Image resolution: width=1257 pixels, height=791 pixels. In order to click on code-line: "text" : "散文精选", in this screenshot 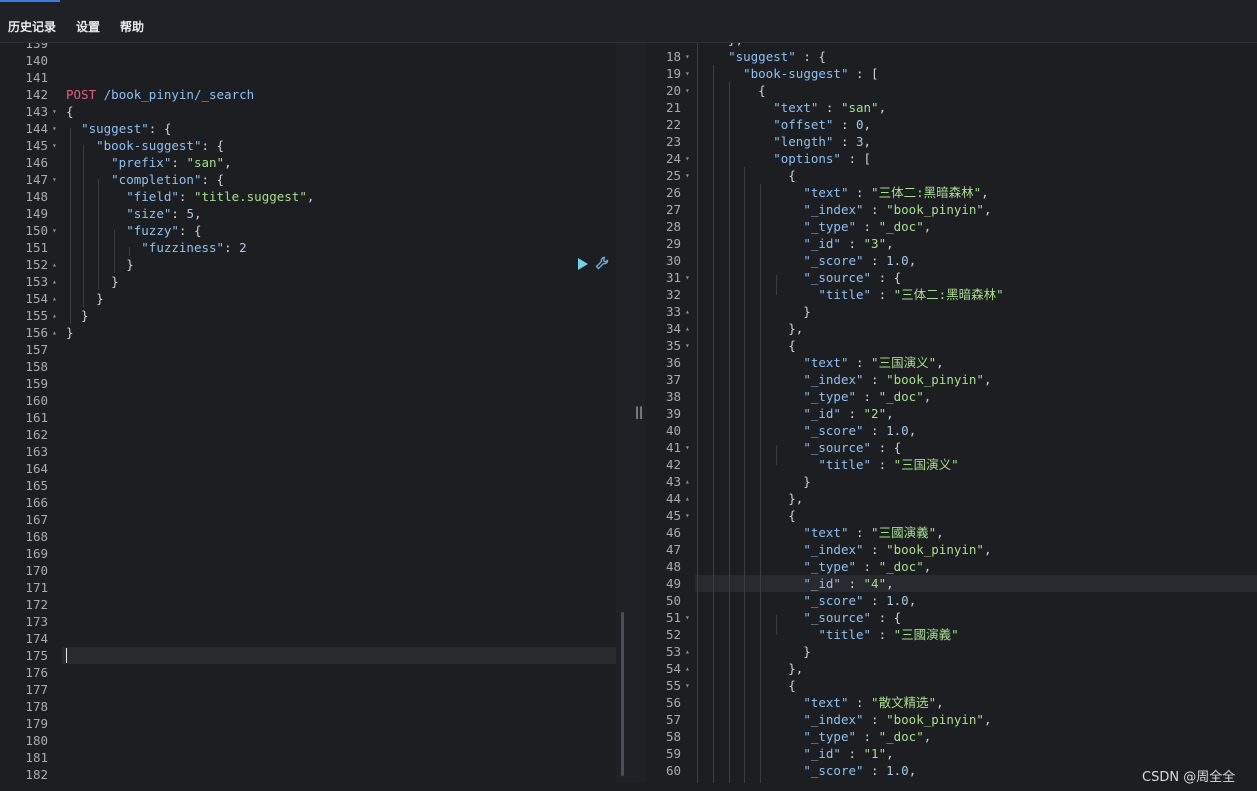, I will do `click(976, 702)`.